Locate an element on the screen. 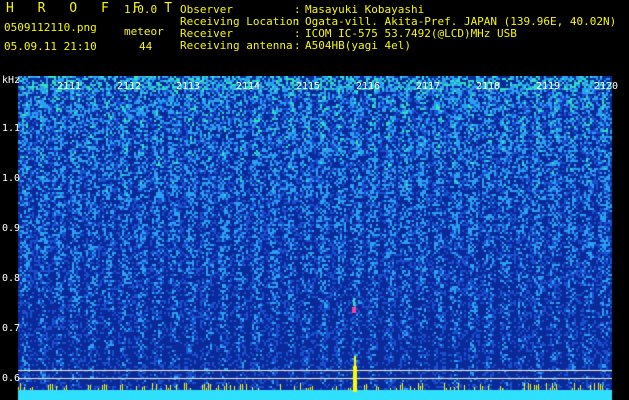 This screenshot has height=400, width=629. antenna-value: A504HB(yagi 4el) is located at coordinates (358, 45).